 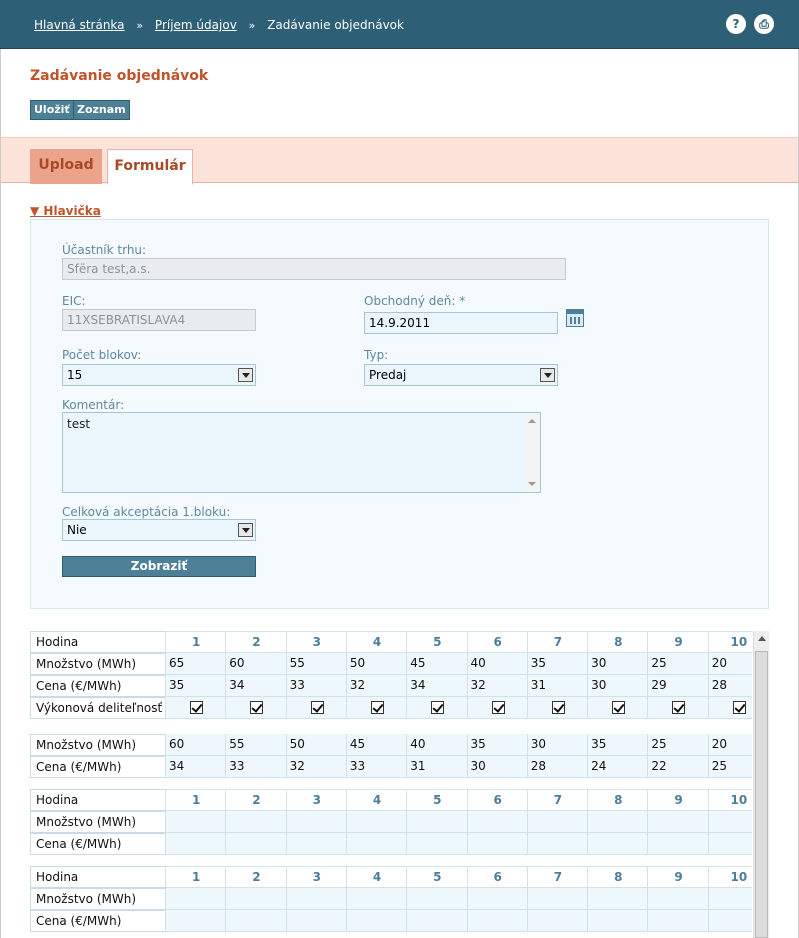 I want to click on value-input-cell: 24, so click(x=618, y=767).